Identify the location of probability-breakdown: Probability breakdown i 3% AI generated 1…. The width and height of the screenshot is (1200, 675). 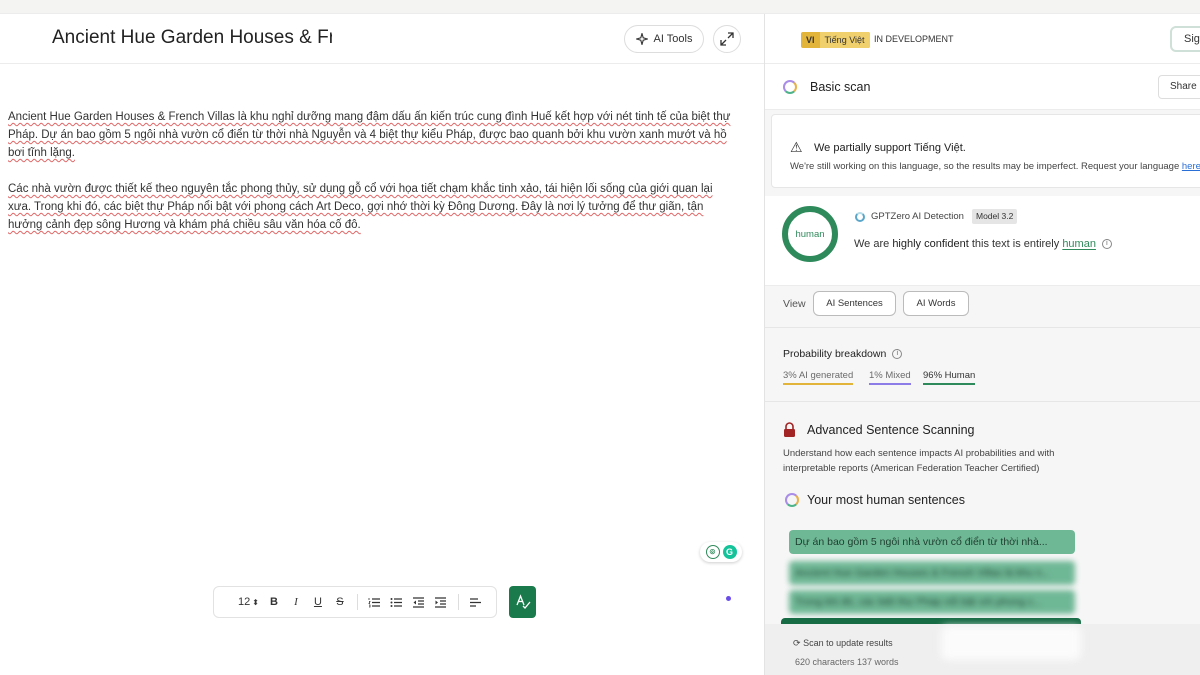
(982, 367).